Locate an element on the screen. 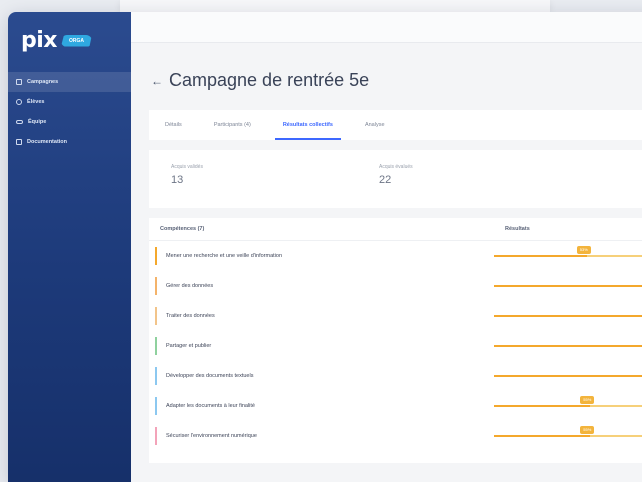  users-icon is located at coordinates (19, 102).